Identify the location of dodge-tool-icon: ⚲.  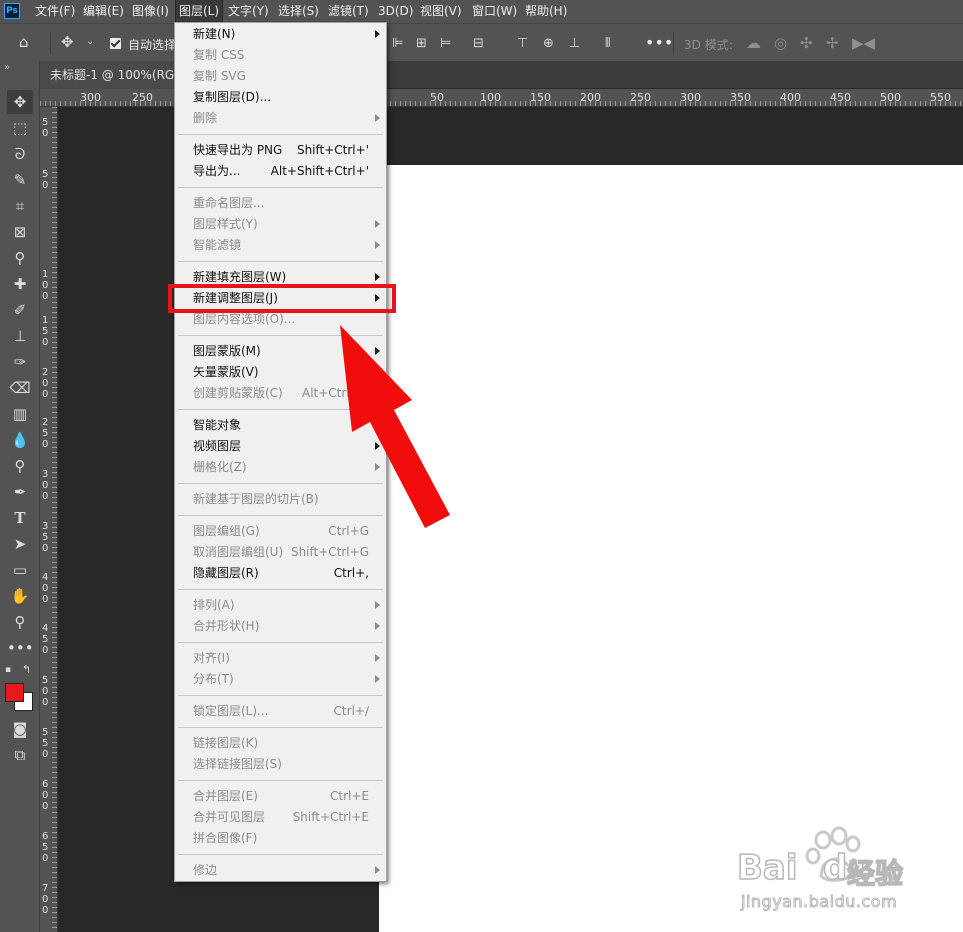
(20, 466).